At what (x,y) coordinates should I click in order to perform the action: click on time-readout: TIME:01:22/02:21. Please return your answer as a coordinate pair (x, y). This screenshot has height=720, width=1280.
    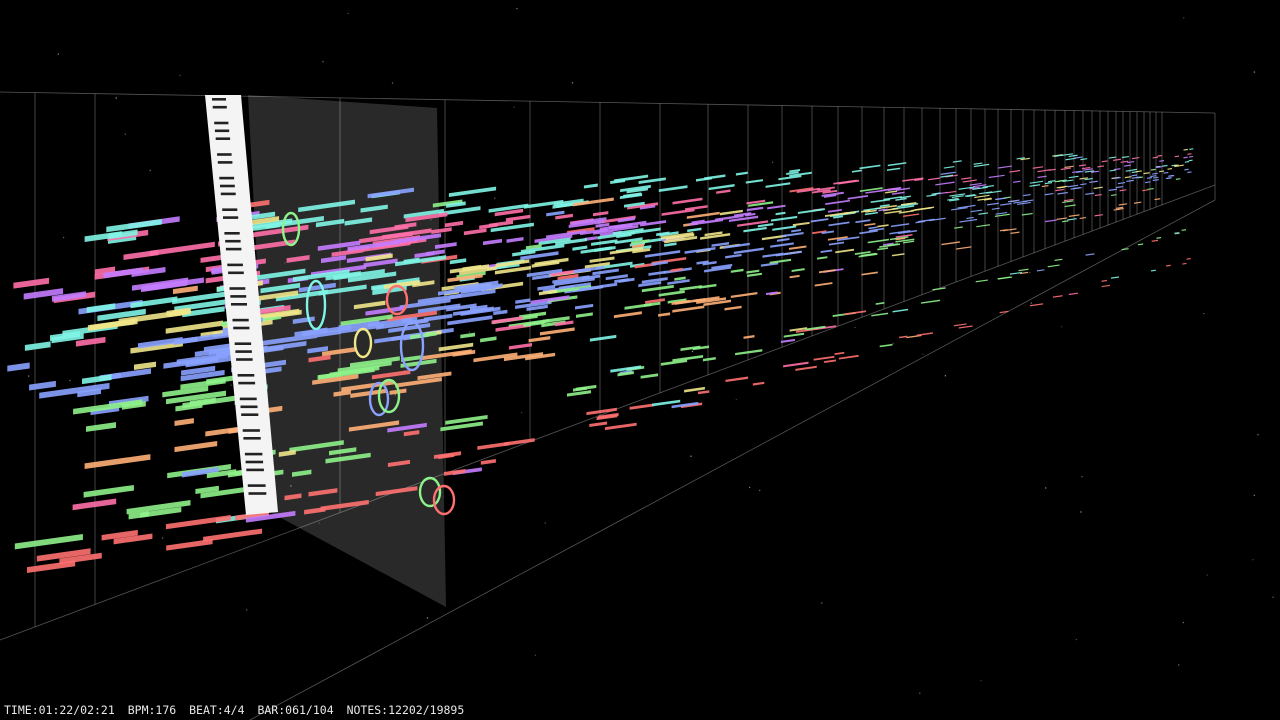
    Looking at the image, I should click on (59, 710).